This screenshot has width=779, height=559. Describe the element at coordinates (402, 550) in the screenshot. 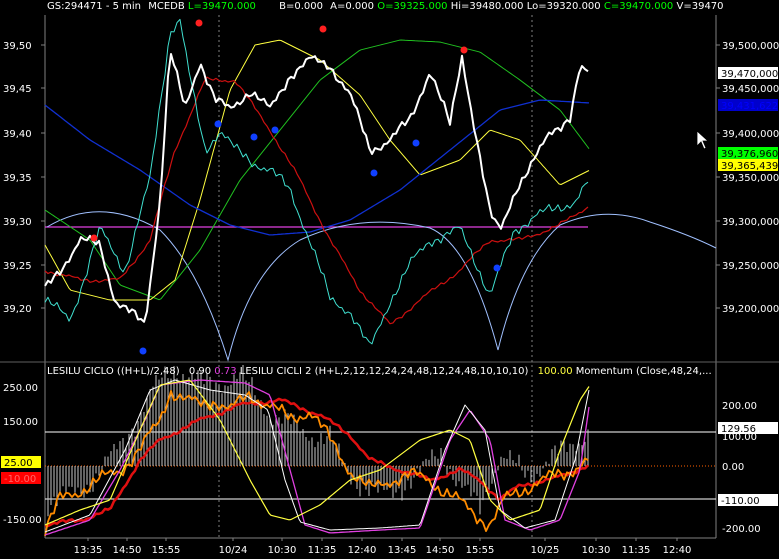

I see `time-axis-tick: 13:45` at that location.